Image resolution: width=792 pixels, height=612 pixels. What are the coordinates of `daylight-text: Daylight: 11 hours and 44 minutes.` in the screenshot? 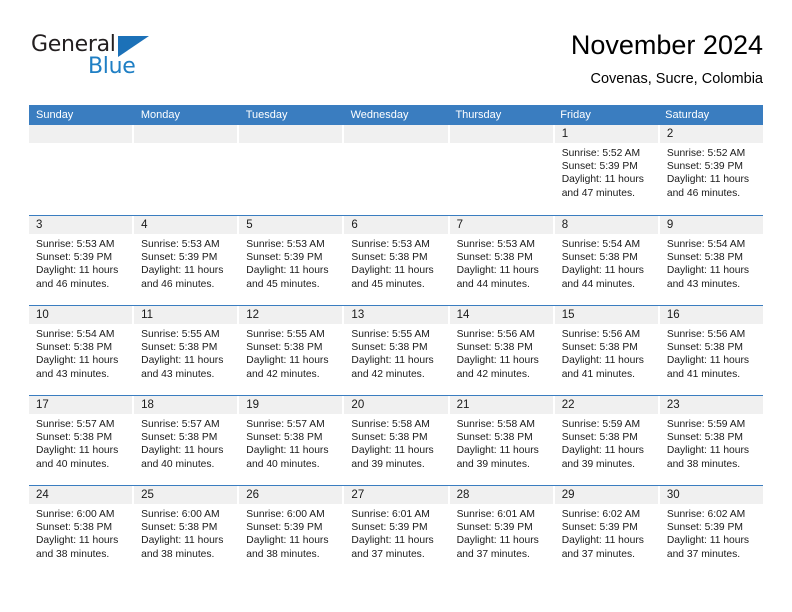 It's located at (497, 277).